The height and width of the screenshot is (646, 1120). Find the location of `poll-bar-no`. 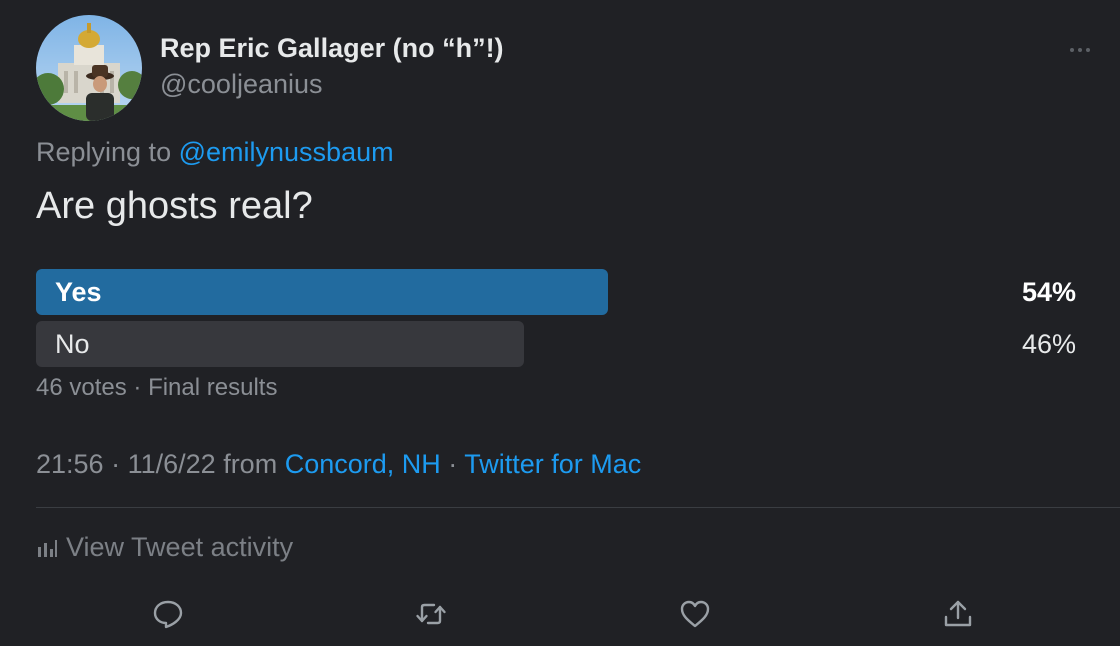

poll-bar-no is located at coordinates (280, 344).